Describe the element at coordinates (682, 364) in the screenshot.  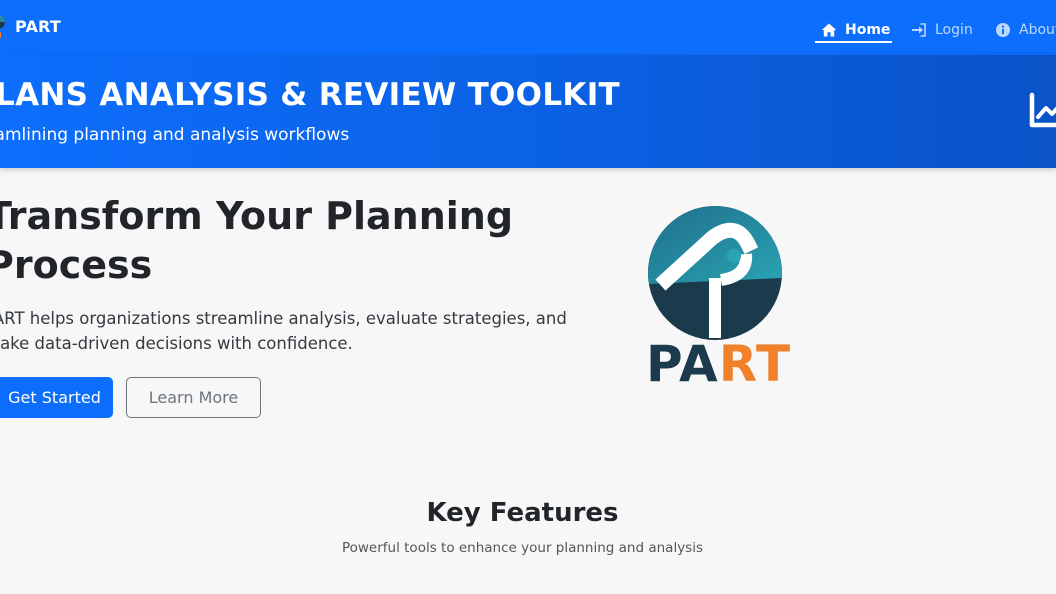
I see `logo-word-pa: PA` at that location.